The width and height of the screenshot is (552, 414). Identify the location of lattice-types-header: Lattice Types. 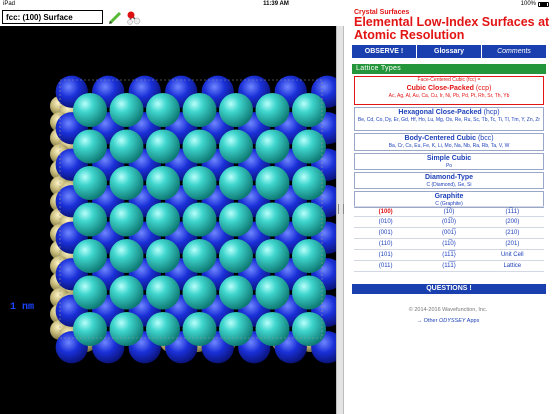
(449, 69).